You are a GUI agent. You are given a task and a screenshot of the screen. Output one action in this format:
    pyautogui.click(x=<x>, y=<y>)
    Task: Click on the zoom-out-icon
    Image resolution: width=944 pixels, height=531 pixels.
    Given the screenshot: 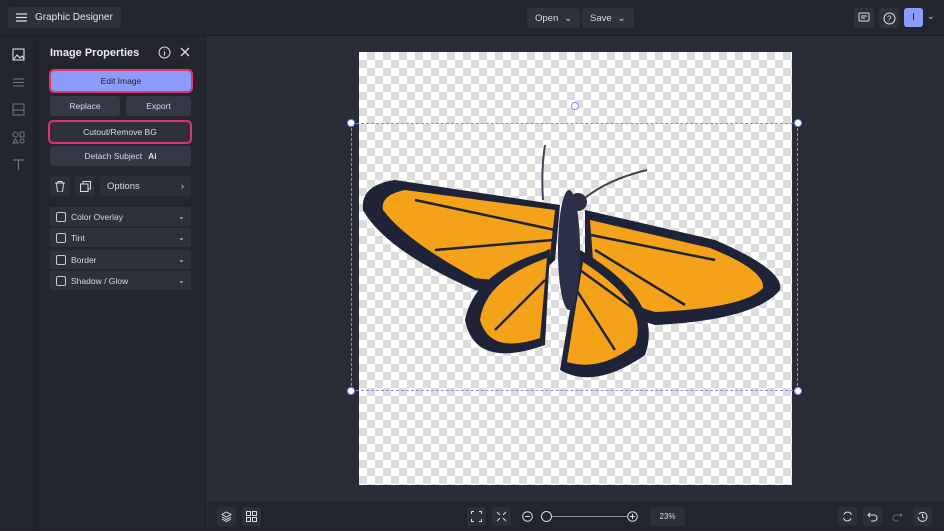 What is the action you would take?
    pyautogui.click(x=527, y=516)
    